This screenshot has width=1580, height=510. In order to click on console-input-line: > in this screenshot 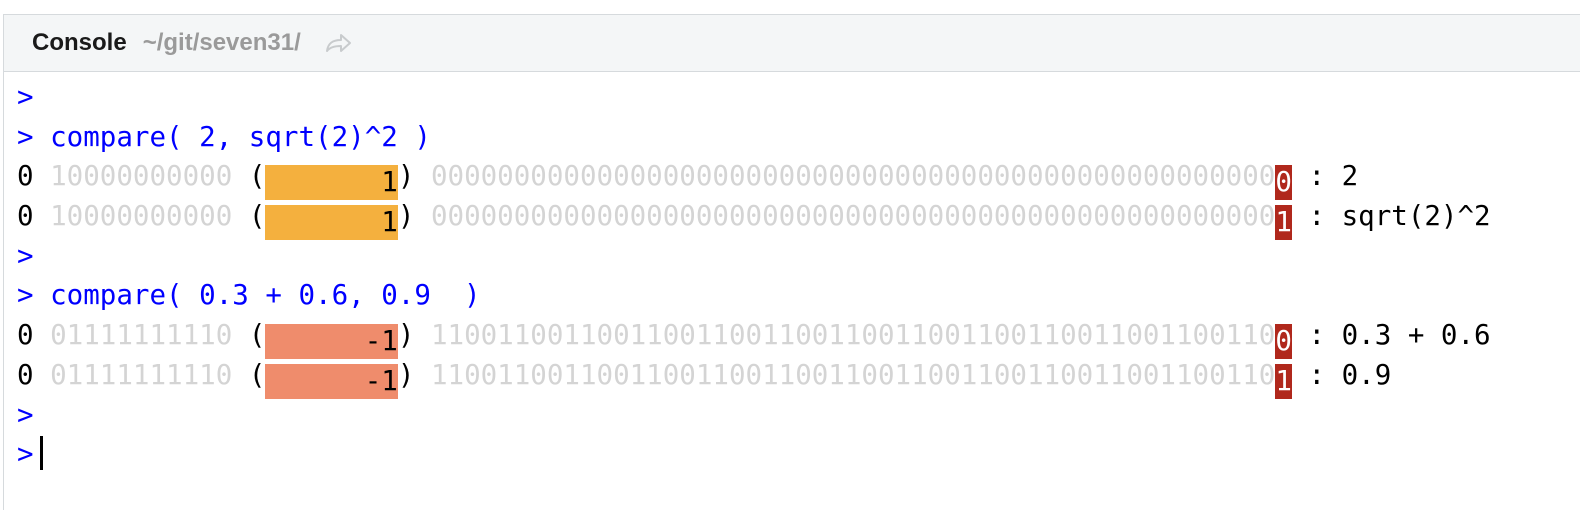, I will do `click(798, 455)`.